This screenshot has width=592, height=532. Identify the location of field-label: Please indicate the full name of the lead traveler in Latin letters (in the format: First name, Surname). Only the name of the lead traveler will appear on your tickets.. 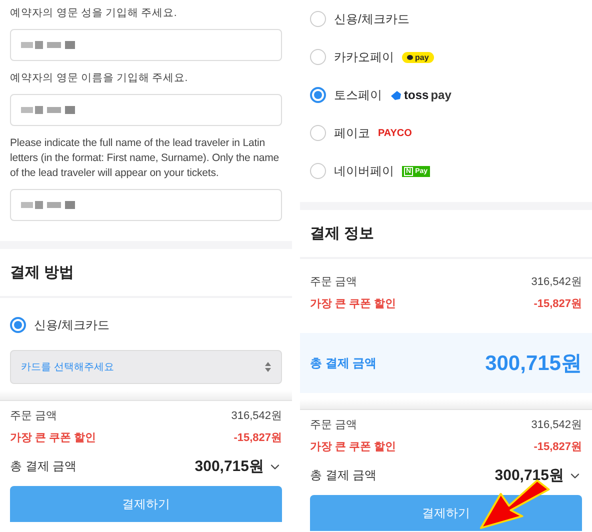
(145, 158).